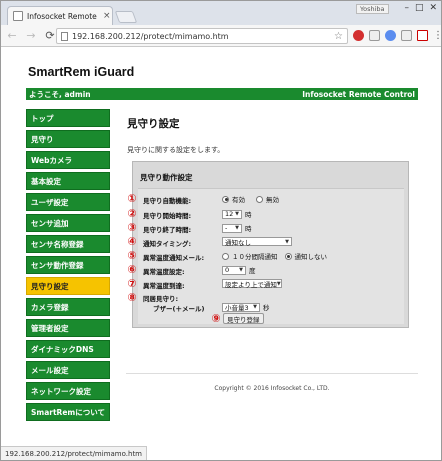 Image resolution: width=442 pixels, height=461 pixels. What do you see at coordinates (18, 16) in the screenshot?
I see `page-favicon-icon` at bounding box center [18, 16].